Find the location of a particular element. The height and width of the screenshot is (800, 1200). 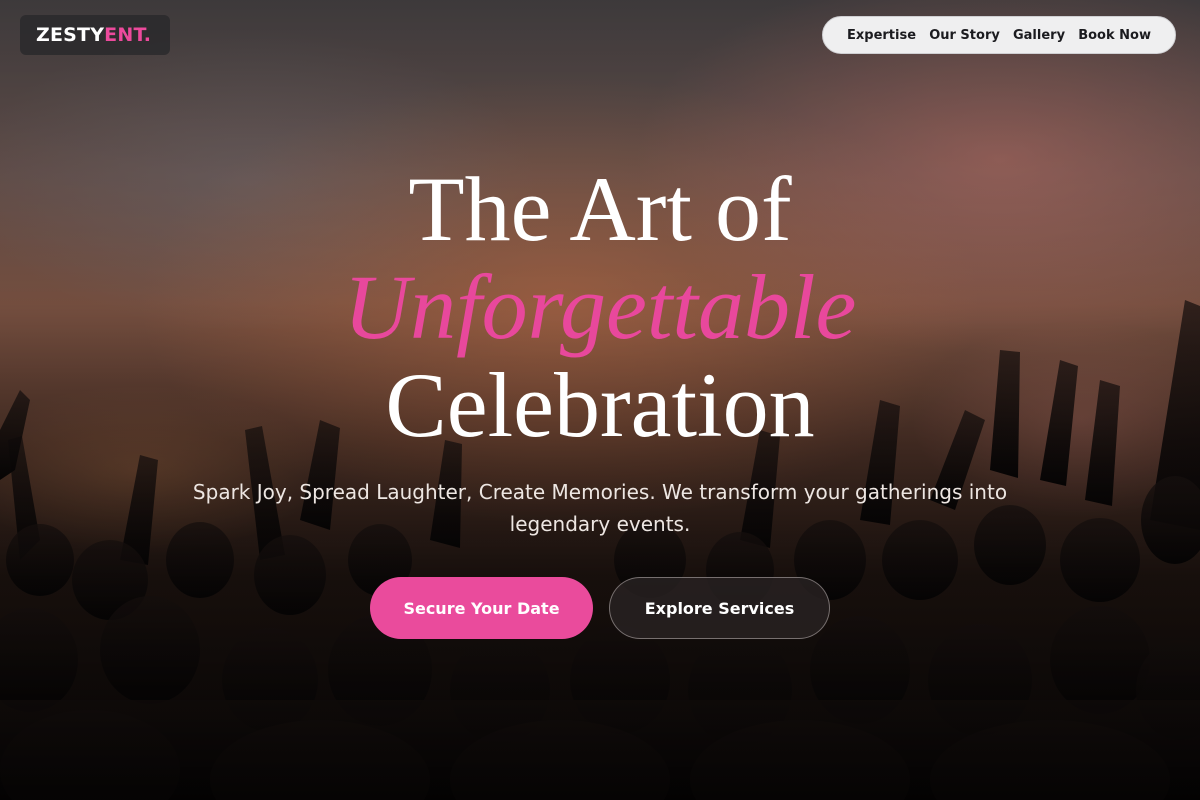

nav-link-gallery: Gallery is located at coordinates (1039, 35).